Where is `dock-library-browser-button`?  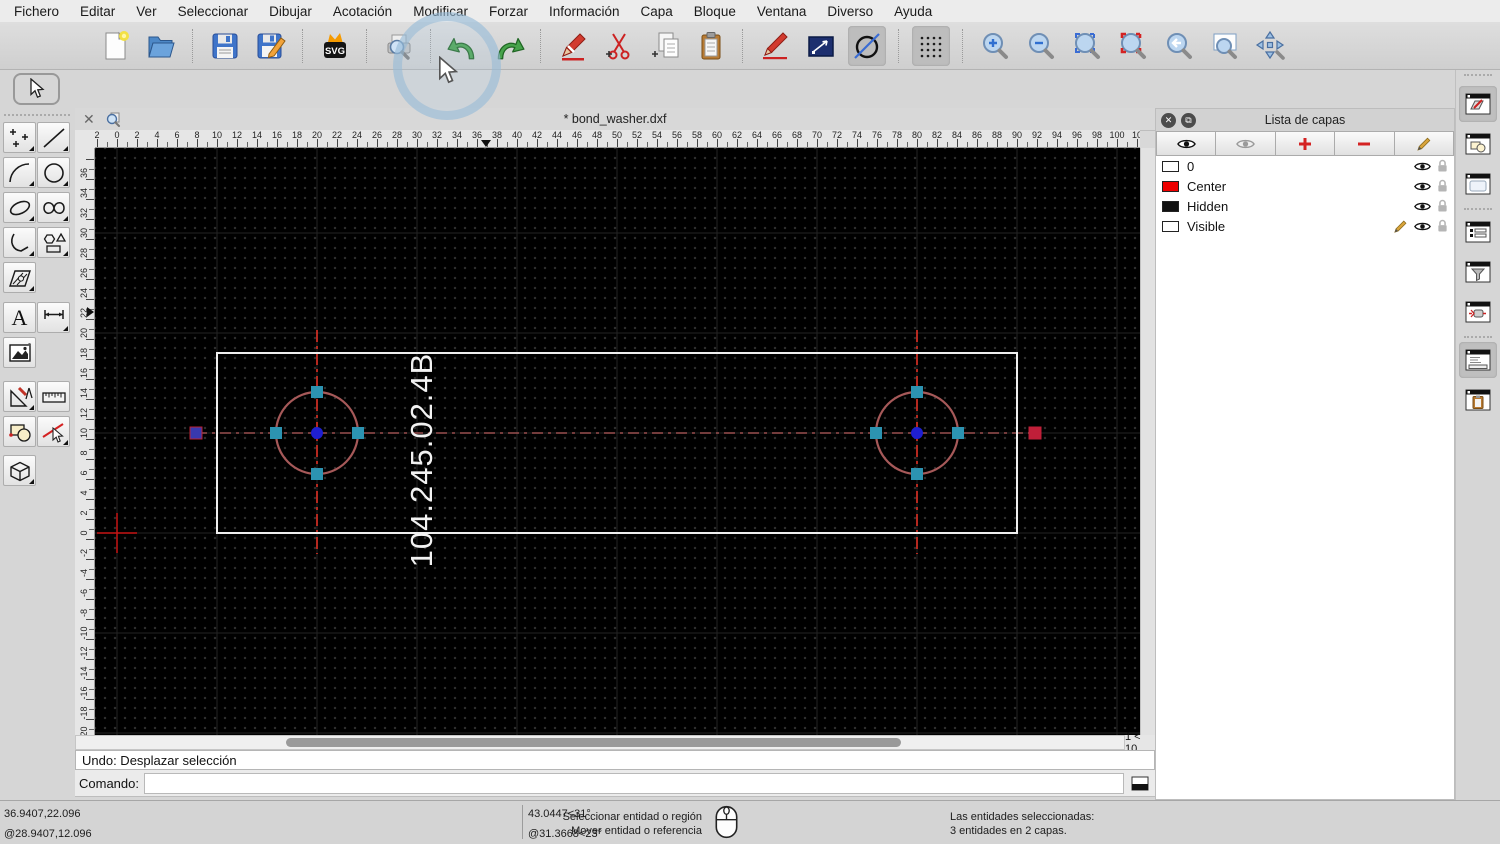 dock-library-browser-button is located at coordinates (1478, 184).